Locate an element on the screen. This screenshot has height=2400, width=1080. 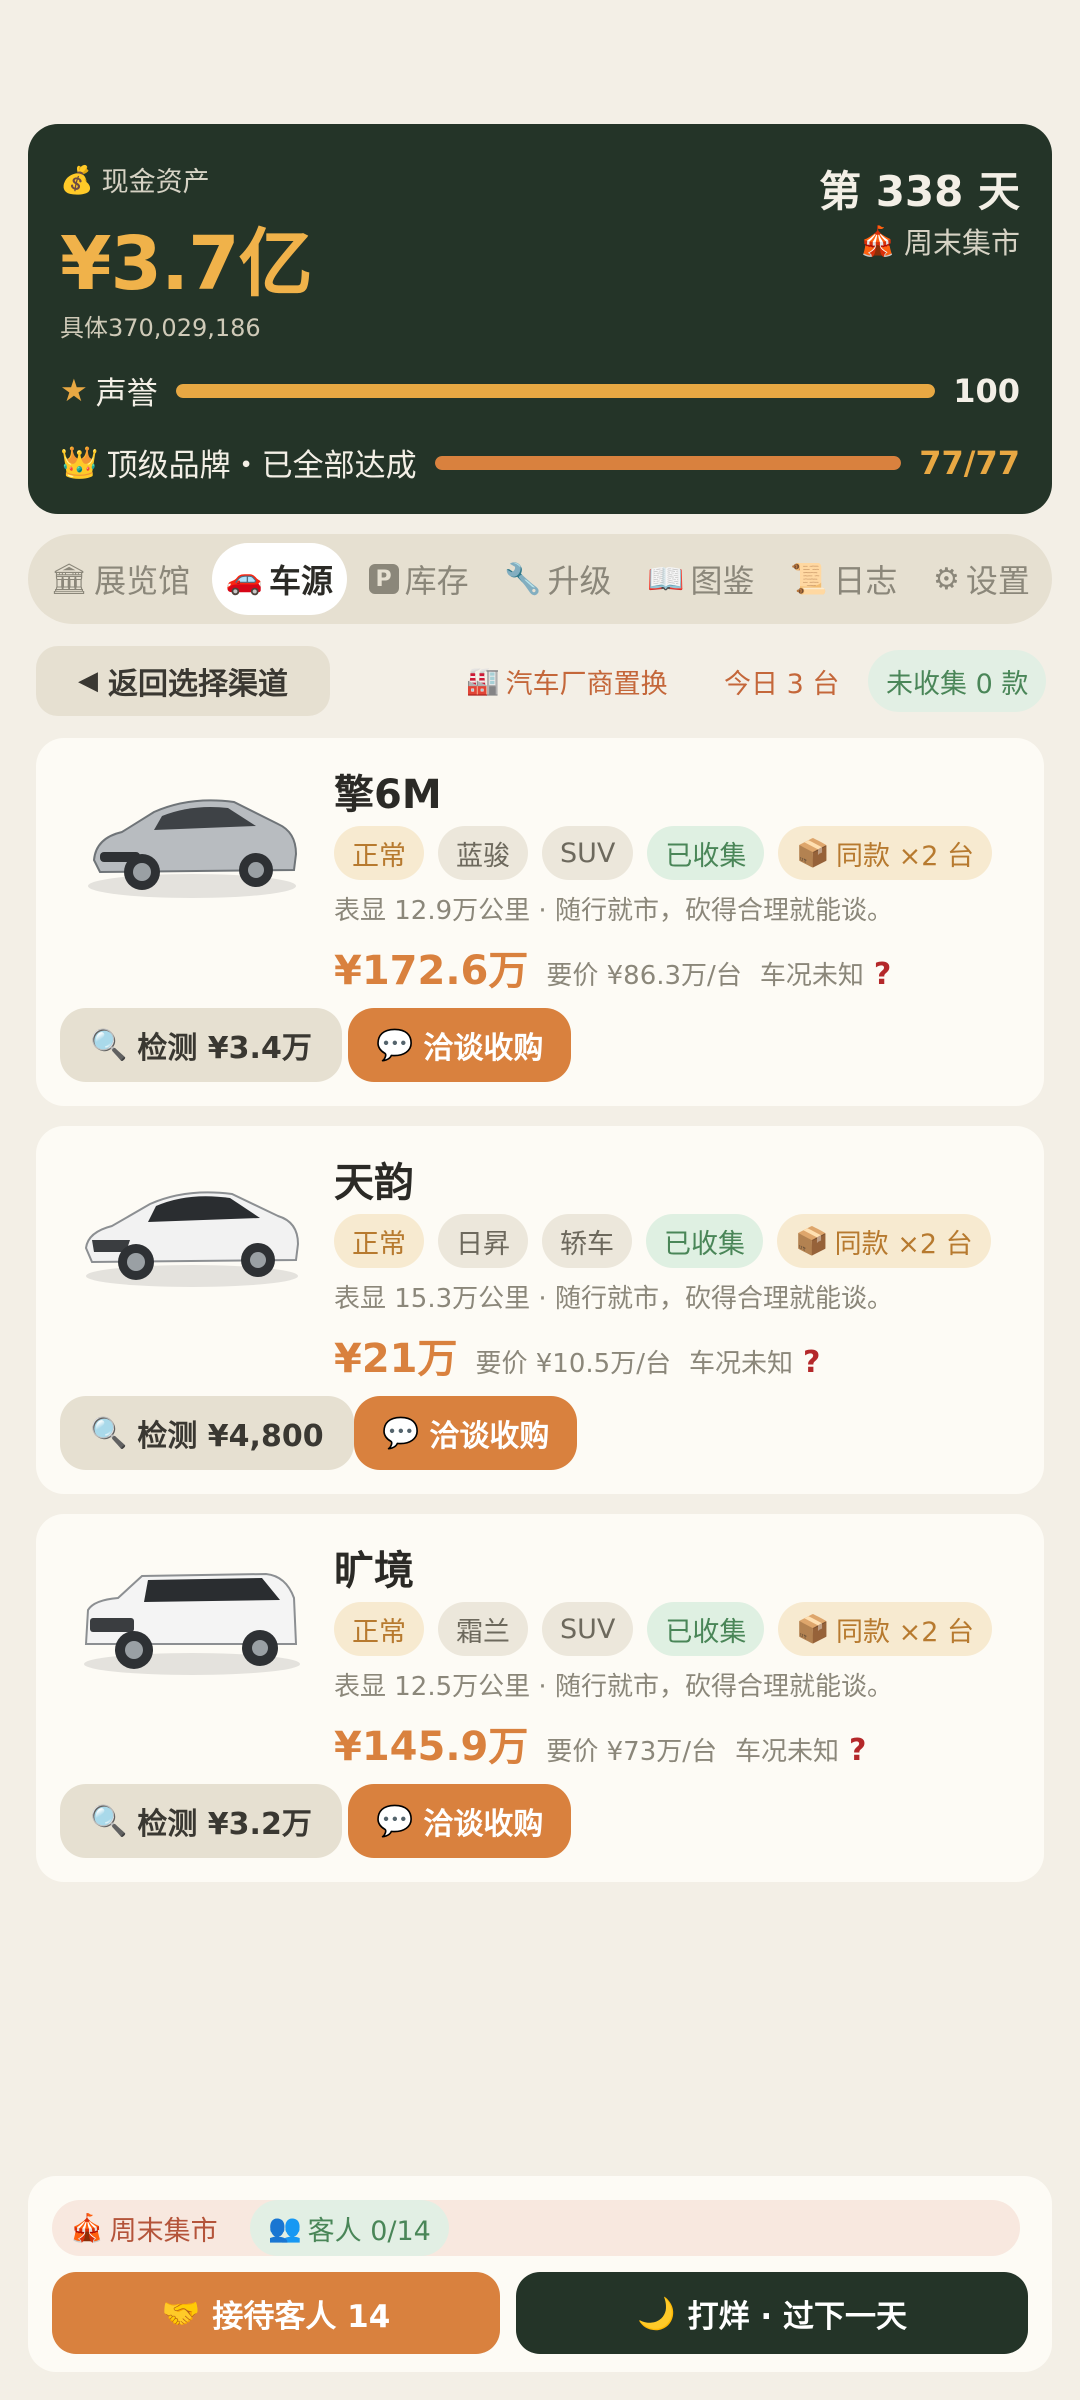
reputation-row: ★ 声誉 100 is located at coordinates (540, 390).